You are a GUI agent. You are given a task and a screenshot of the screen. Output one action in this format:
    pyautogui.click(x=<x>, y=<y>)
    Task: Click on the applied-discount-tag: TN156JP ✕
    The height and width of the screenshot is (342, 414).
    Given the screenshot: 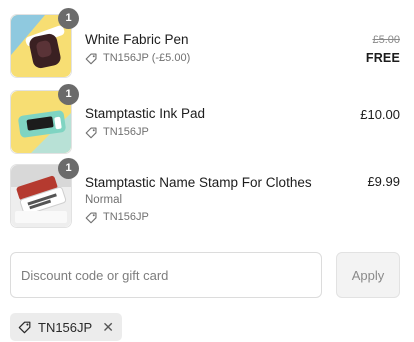 What is the action you would take?
    pyautogui.click(x=66, y=327)
    